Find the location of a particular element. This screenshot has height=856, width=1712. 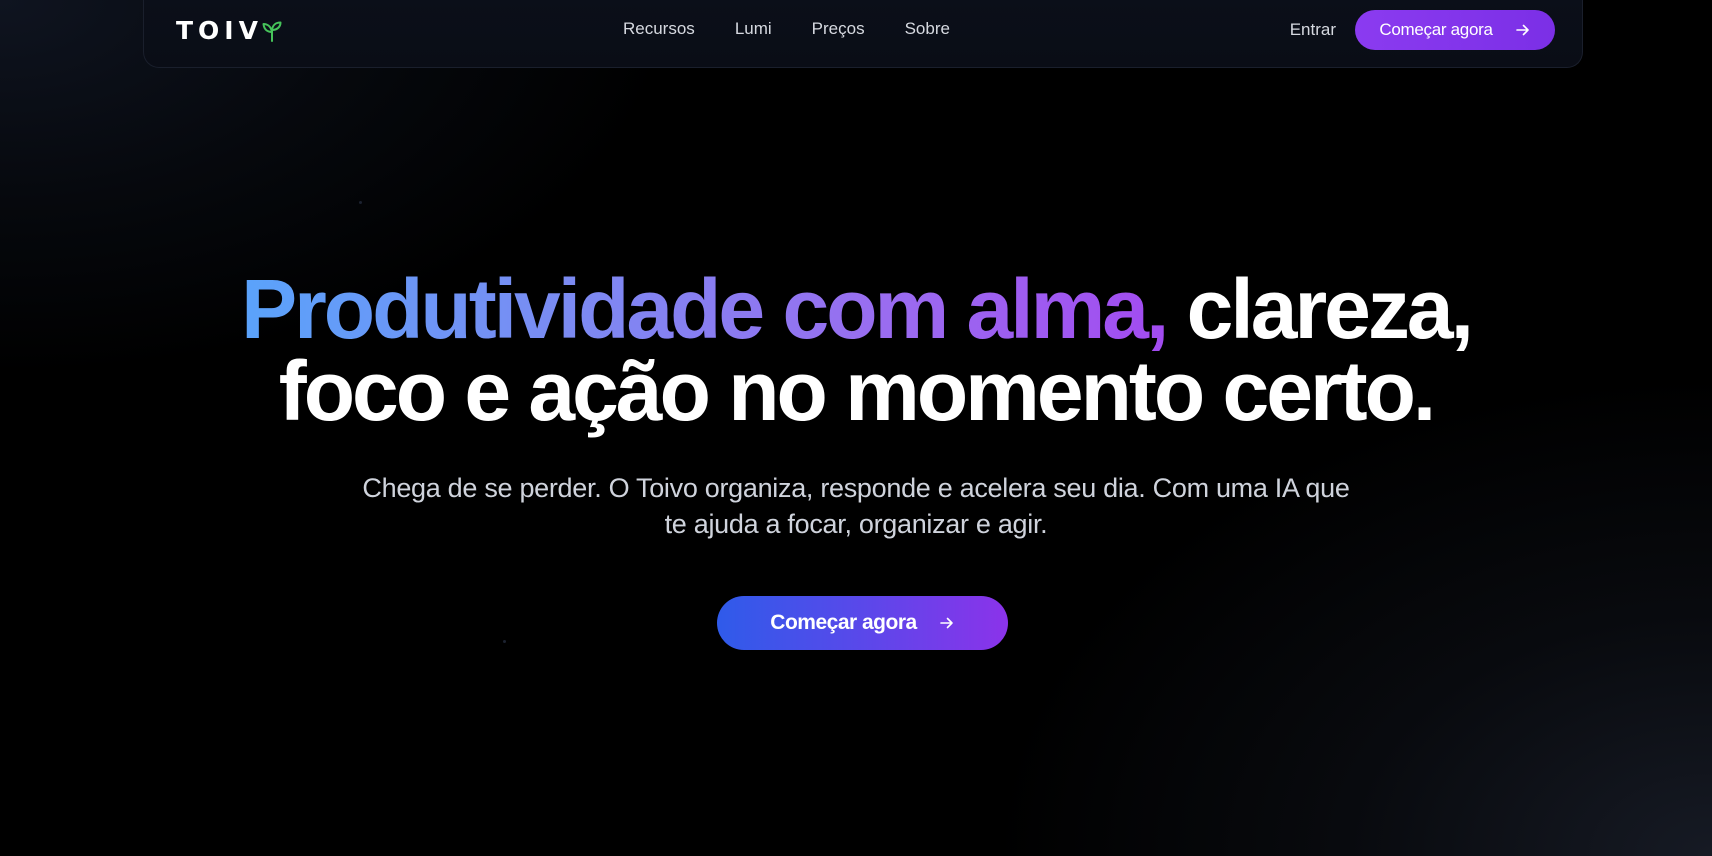

login-link: Entrar is located at coordinates (1313, 30).